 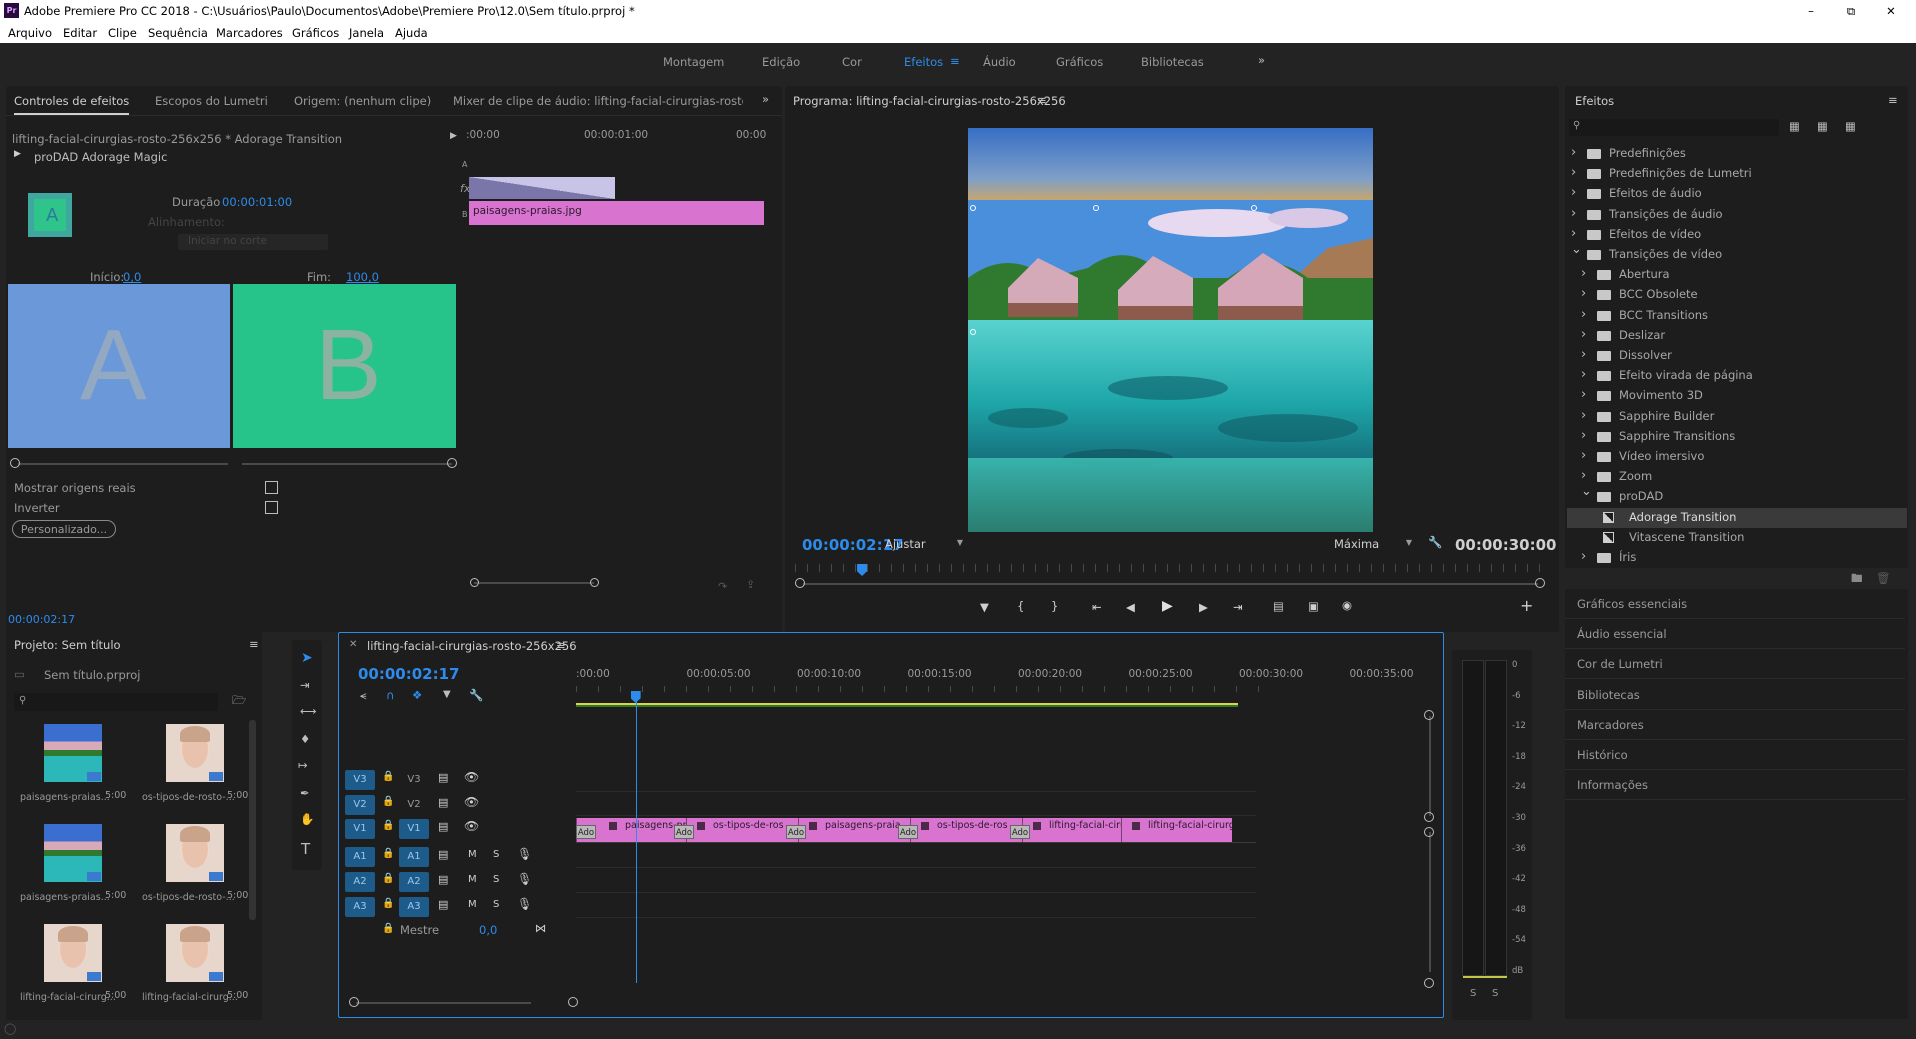 What do you see at coordinates (305, 739) in the screenshot?
I see `razor-tool-icon: ♦` at bounding box center [305, 739].